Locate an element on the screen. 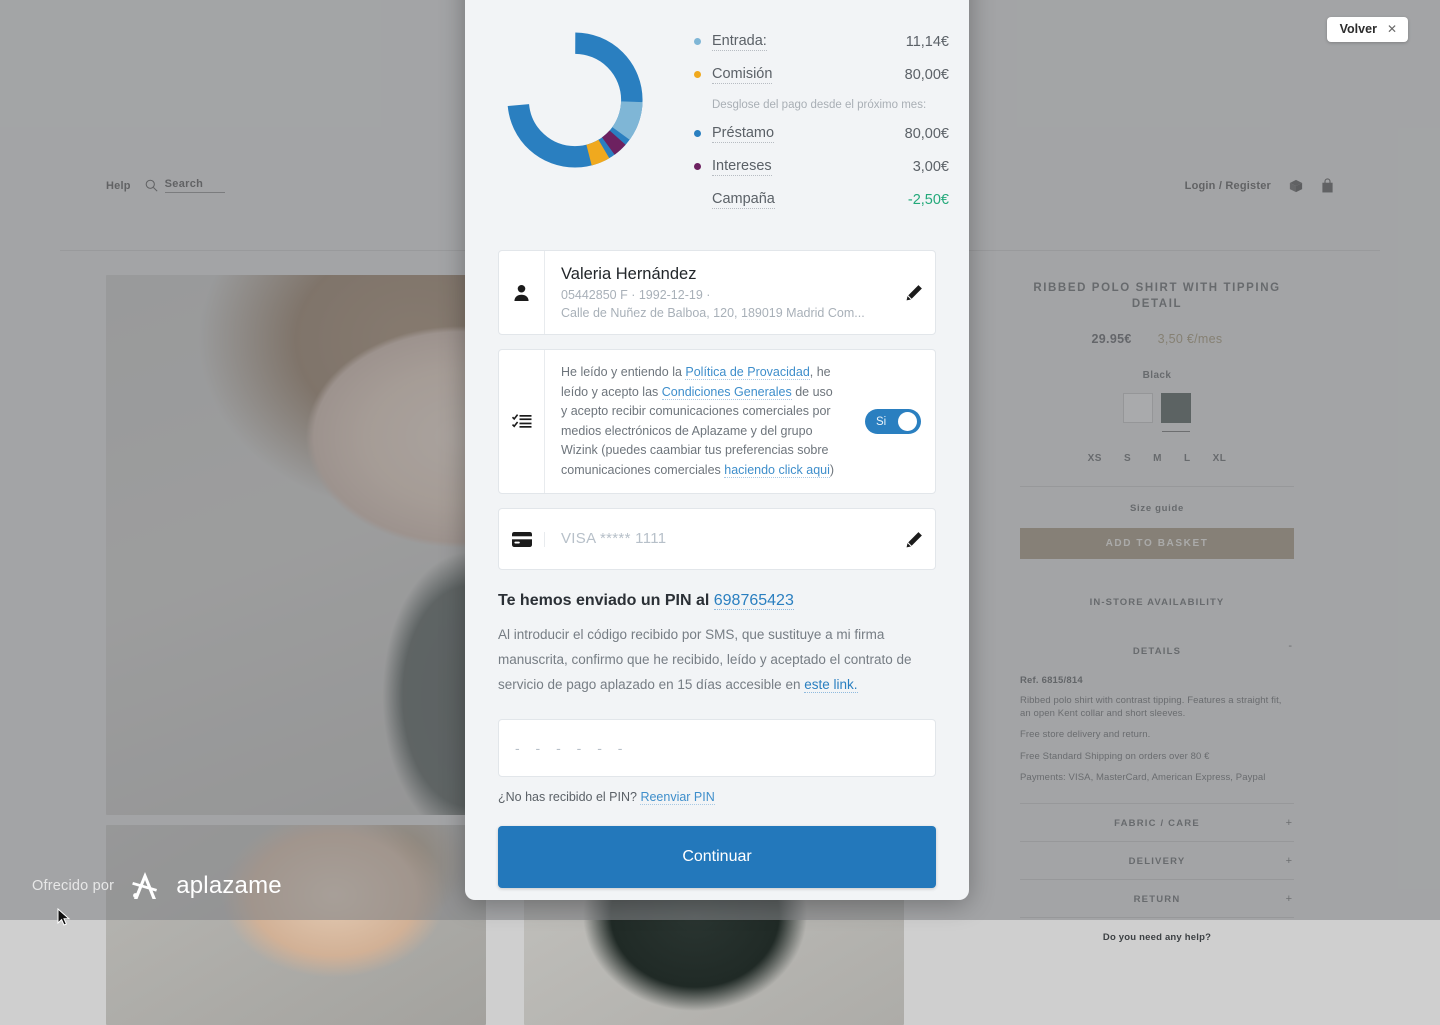  consent-text-1: He leído y entiendo la is located at coordinates (623, 372).